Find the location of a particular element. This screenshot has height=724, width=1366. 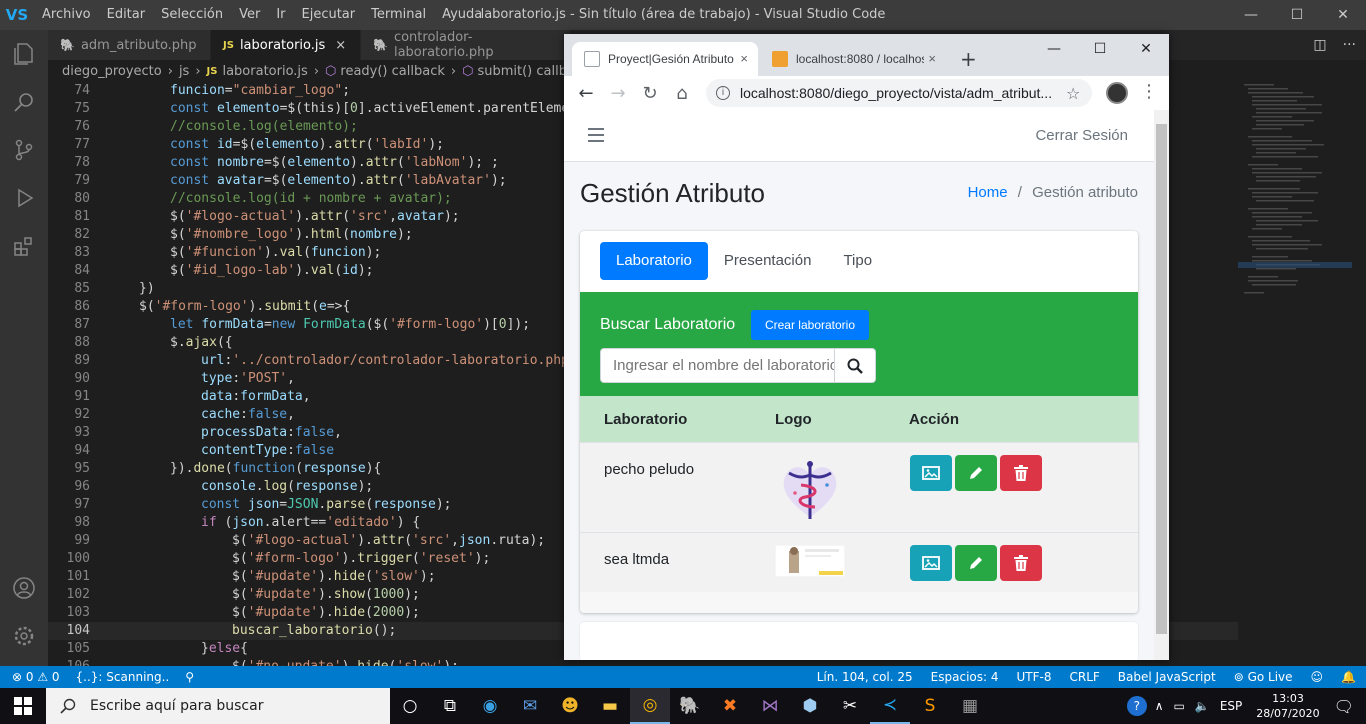

postgres-icon: 🐘 is located at coordinates (690, 706).